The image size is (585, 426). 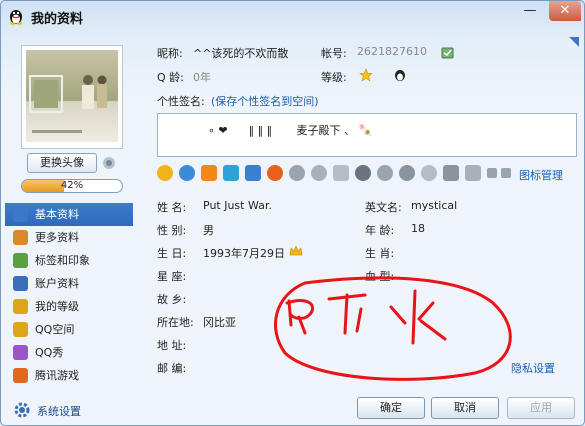 I want to click on sidebar-item-4: 我的等级, so click(x=69, y=306).